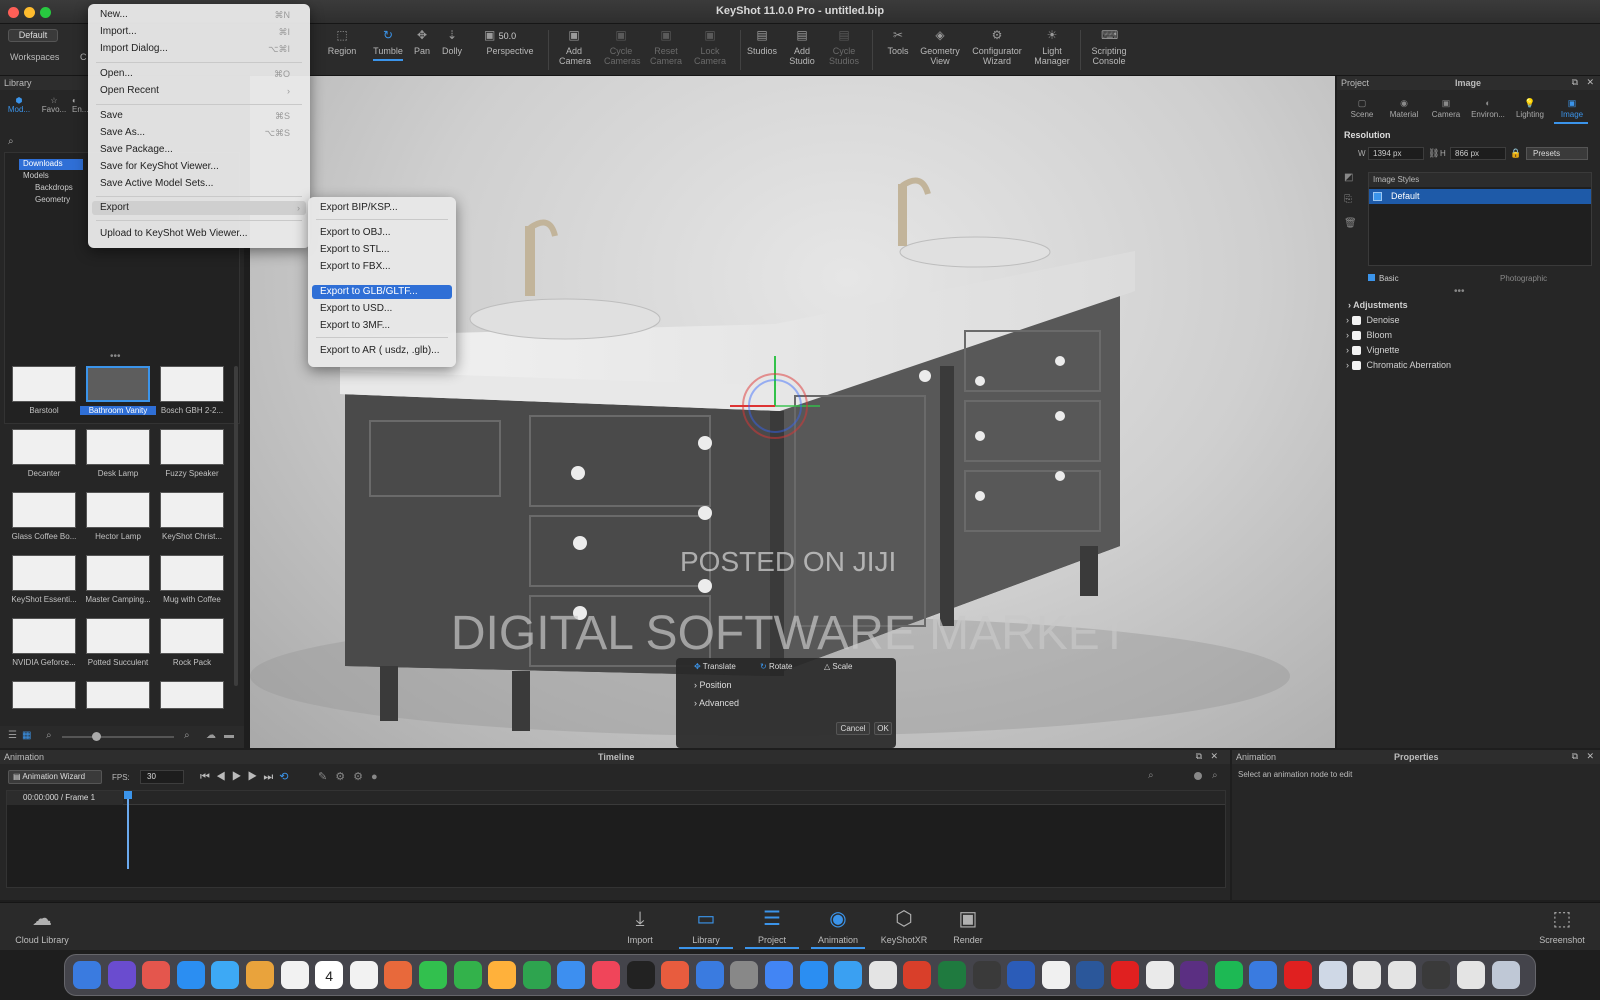  I want to click on zoom-in-icon: ⌕, so click(187, 735).